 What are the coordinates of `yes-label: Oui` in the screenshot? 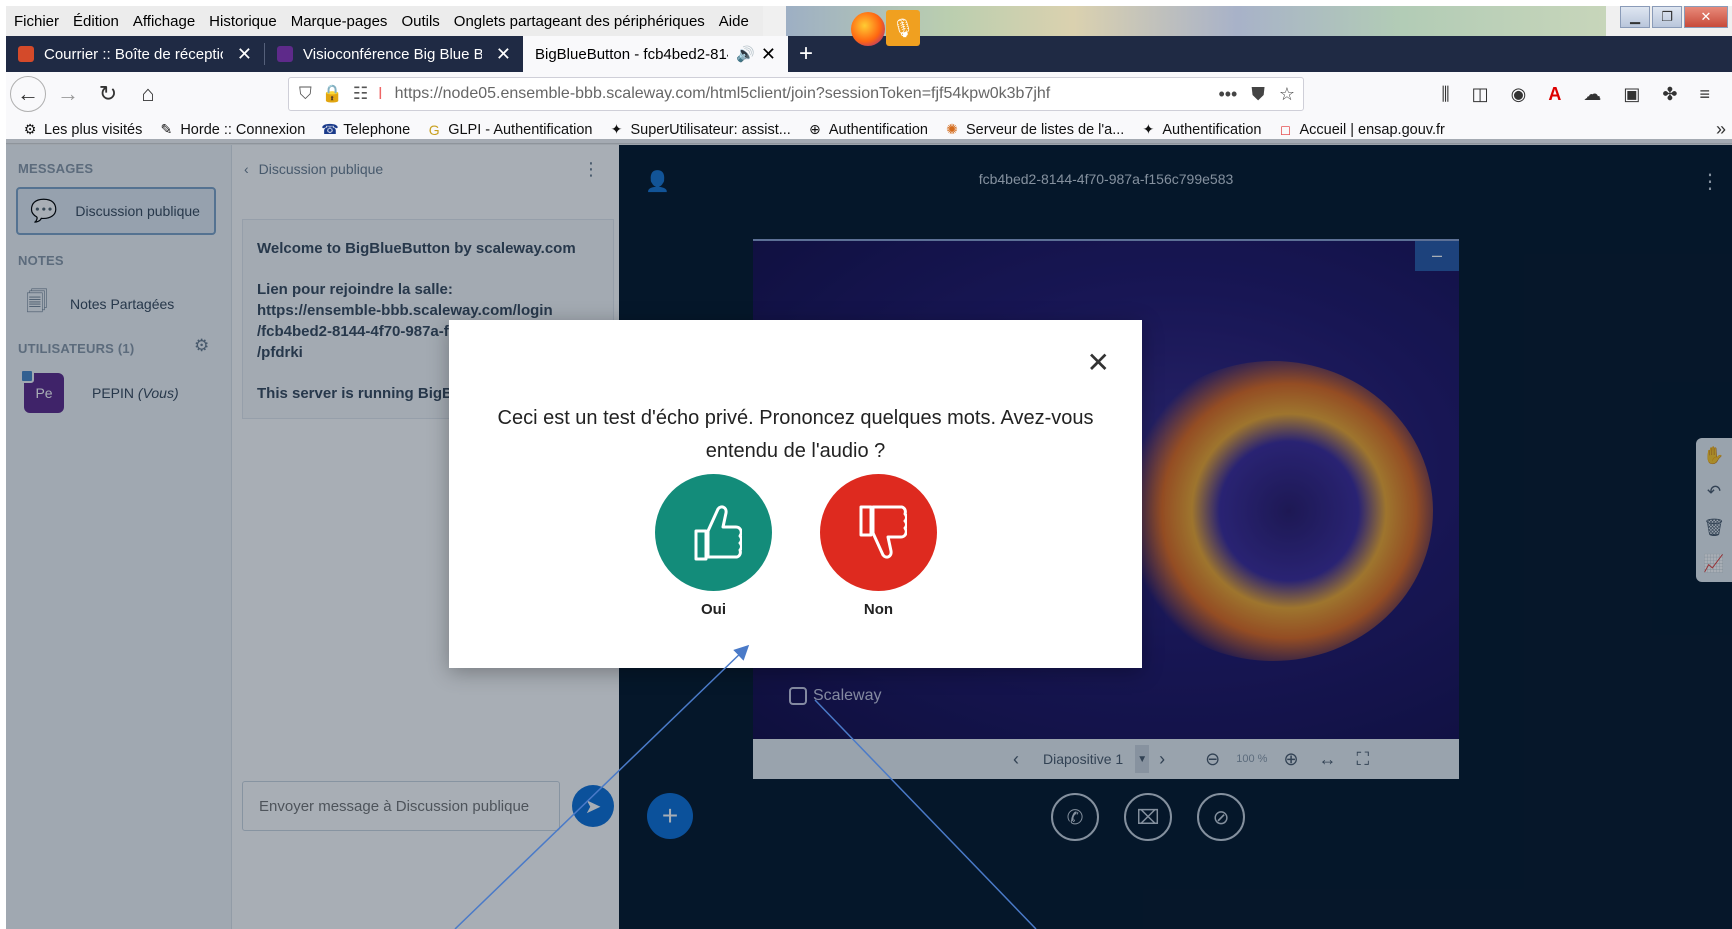 It's located at (713, 609).